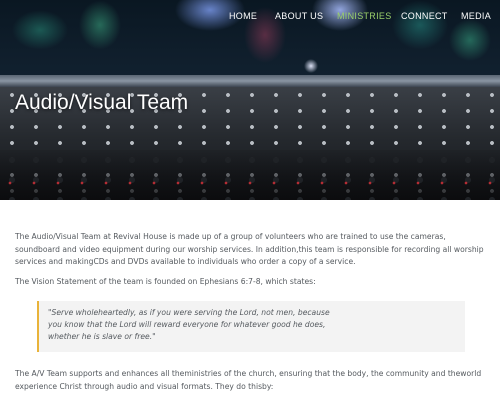 This screenshot has width=500, height=400. I want to click on mixing-console-indicator-lights, so click(250, 183).